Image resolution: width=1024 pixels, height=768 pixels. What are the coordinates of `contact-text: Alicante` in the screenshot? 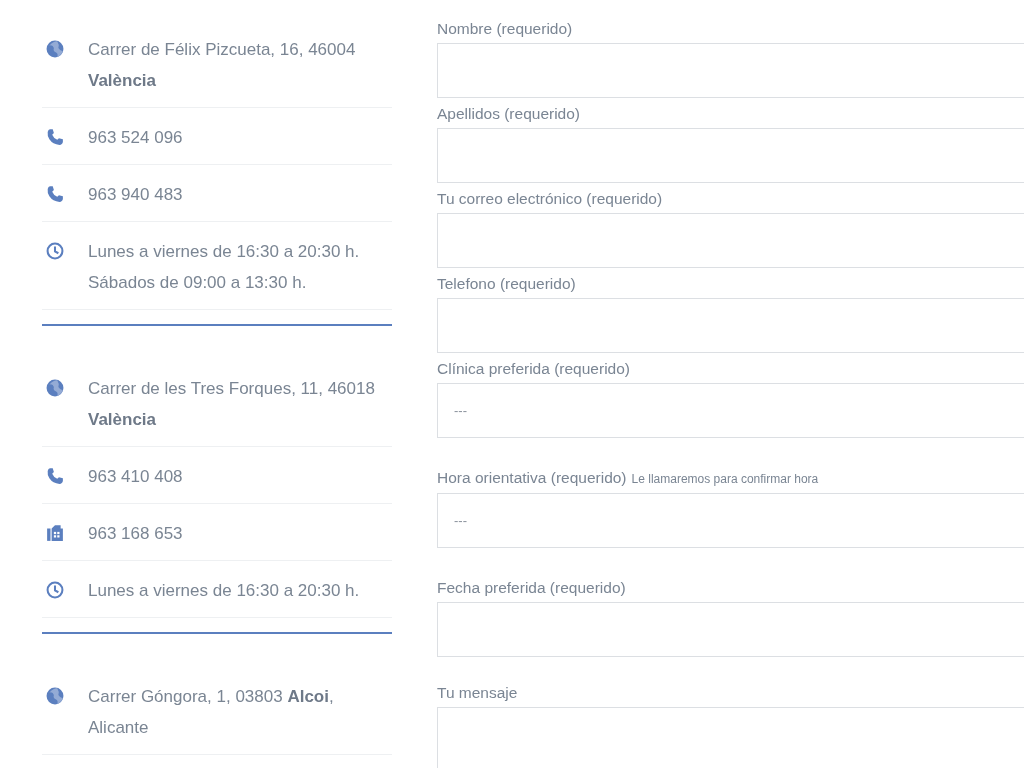 It's located at (119, 728).